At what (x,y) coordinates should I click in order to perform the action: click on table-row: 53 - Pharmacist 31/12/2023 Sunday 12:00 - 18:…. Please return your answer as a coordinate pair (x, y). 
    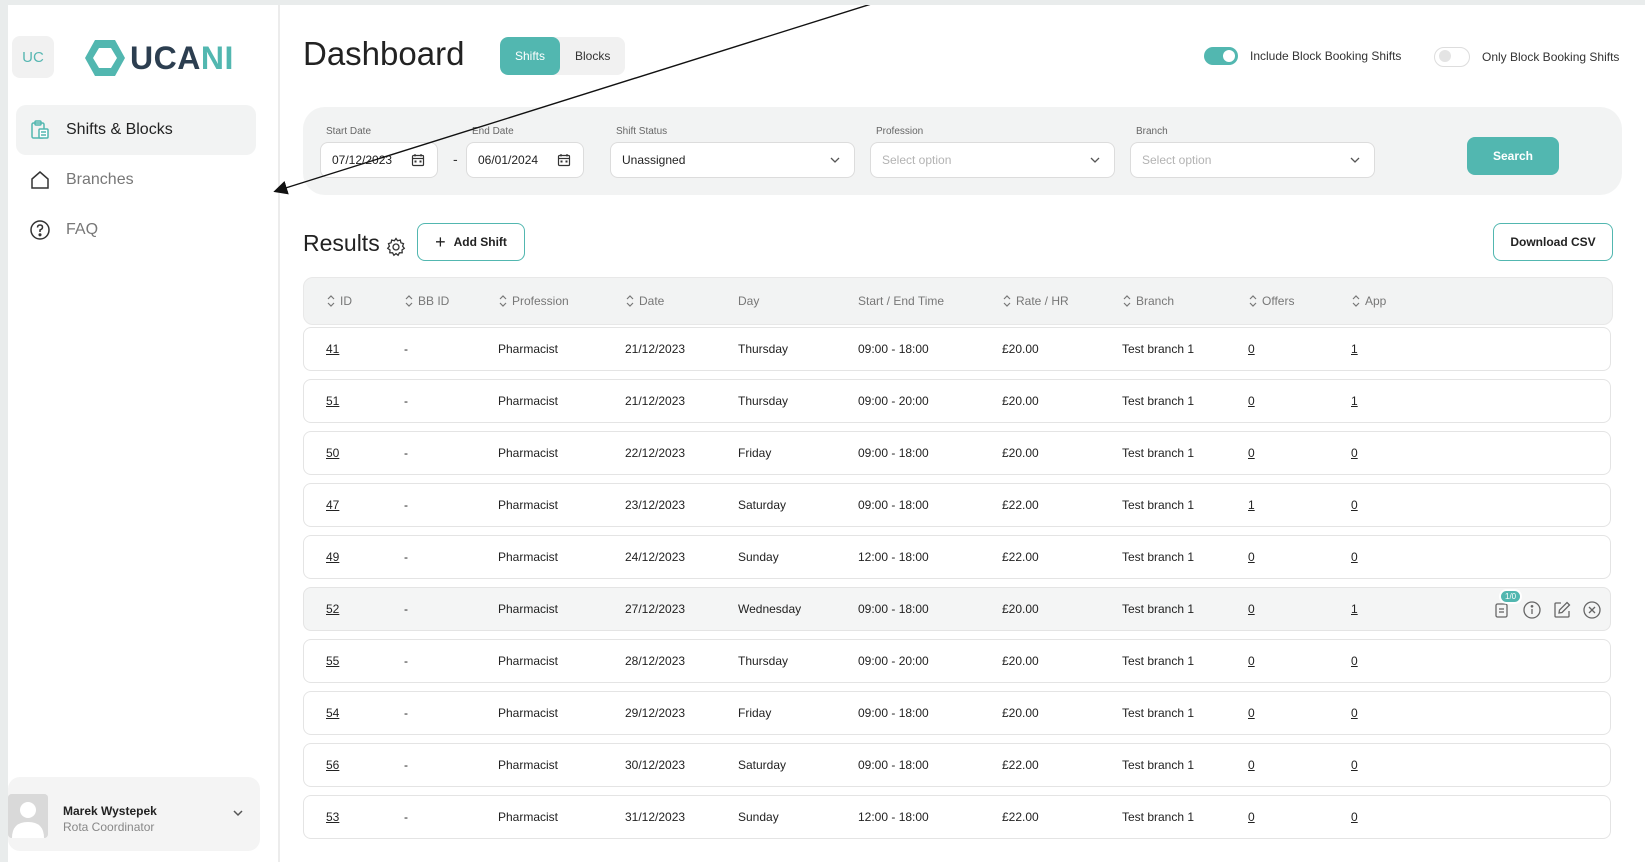
    Looking at the image, I should click on (957, 817).